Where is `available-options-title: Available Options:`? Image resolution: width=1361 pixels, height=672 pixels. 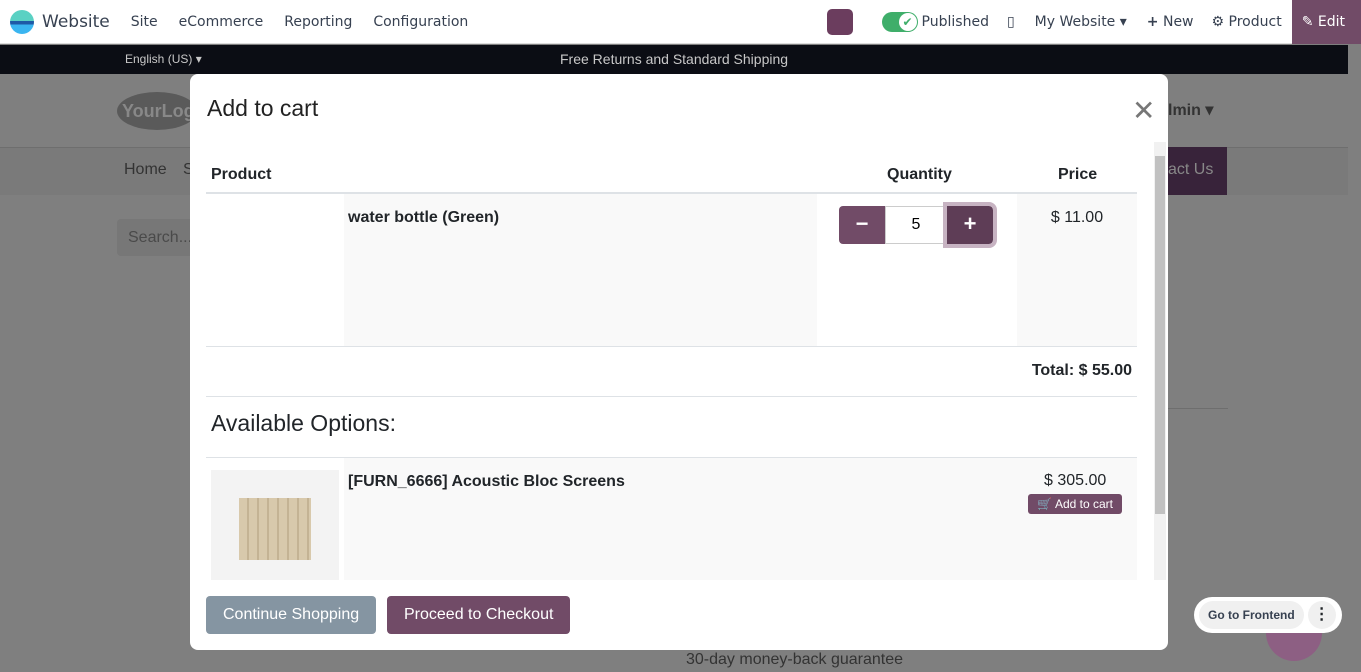
available-options-title: Available Options: is located at coordinates (303, 423).